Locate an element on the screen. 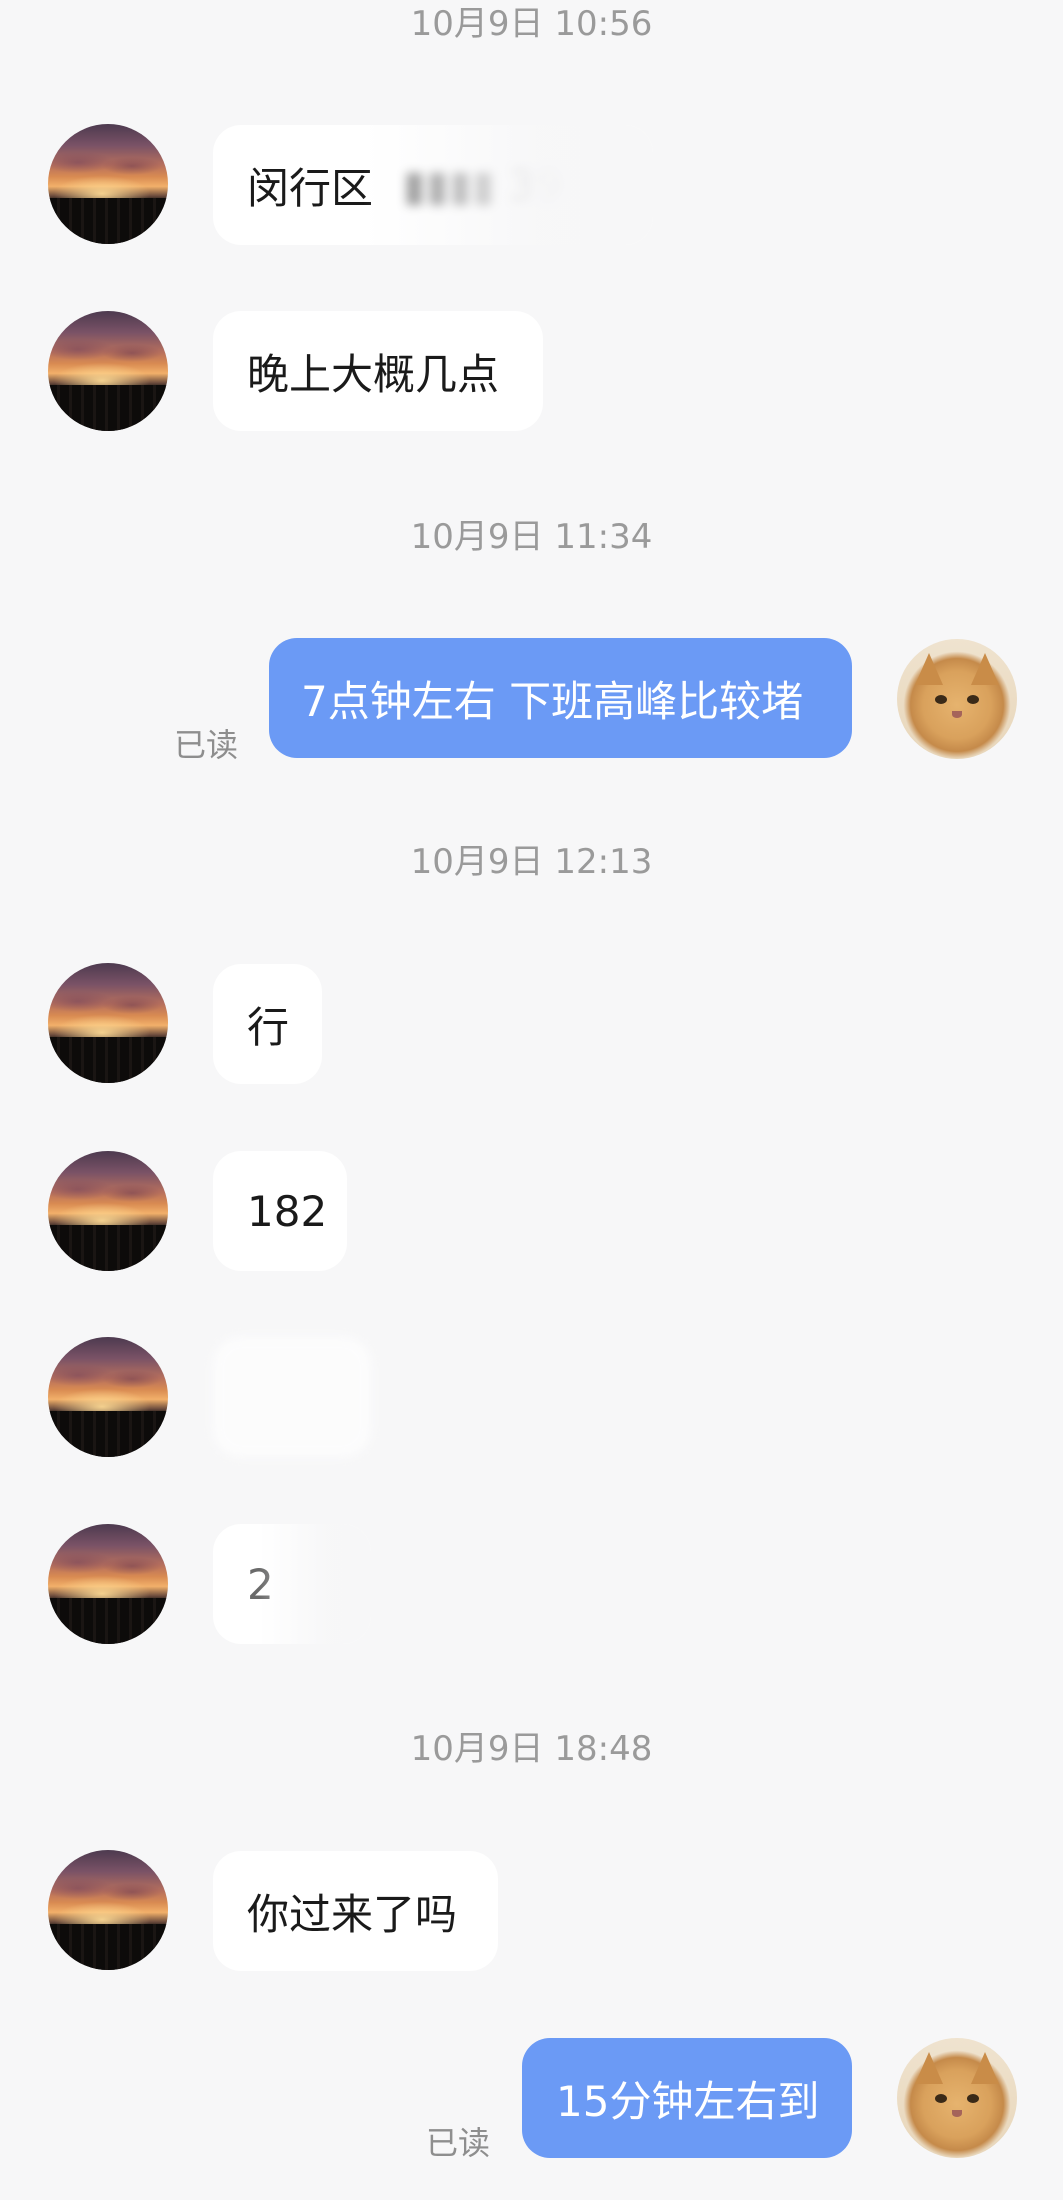 This screenshot has width=1063, height=2200. message-bubble-incoming: 晚上大概几点 is located at coordinates (378, 371).